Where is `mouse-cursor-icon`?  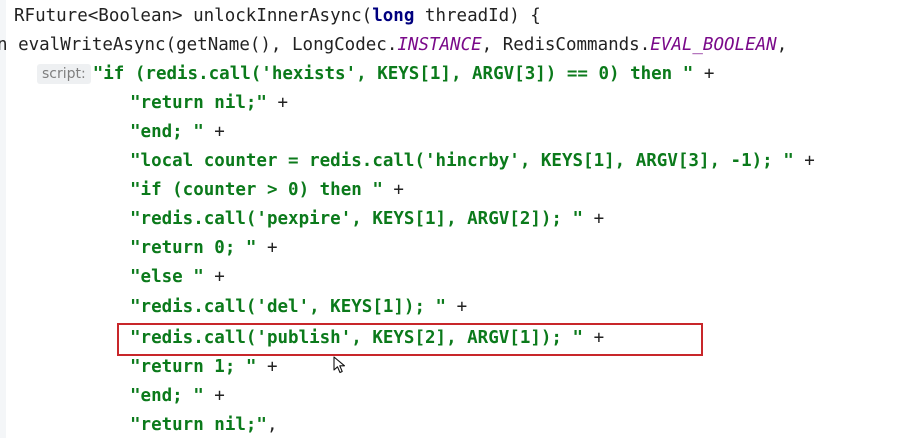
mouse-cursor-icon is located at coordinates (339, 365).